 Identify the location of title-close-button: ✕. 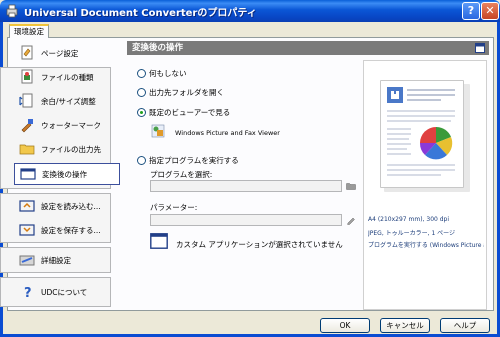
(490, 11).